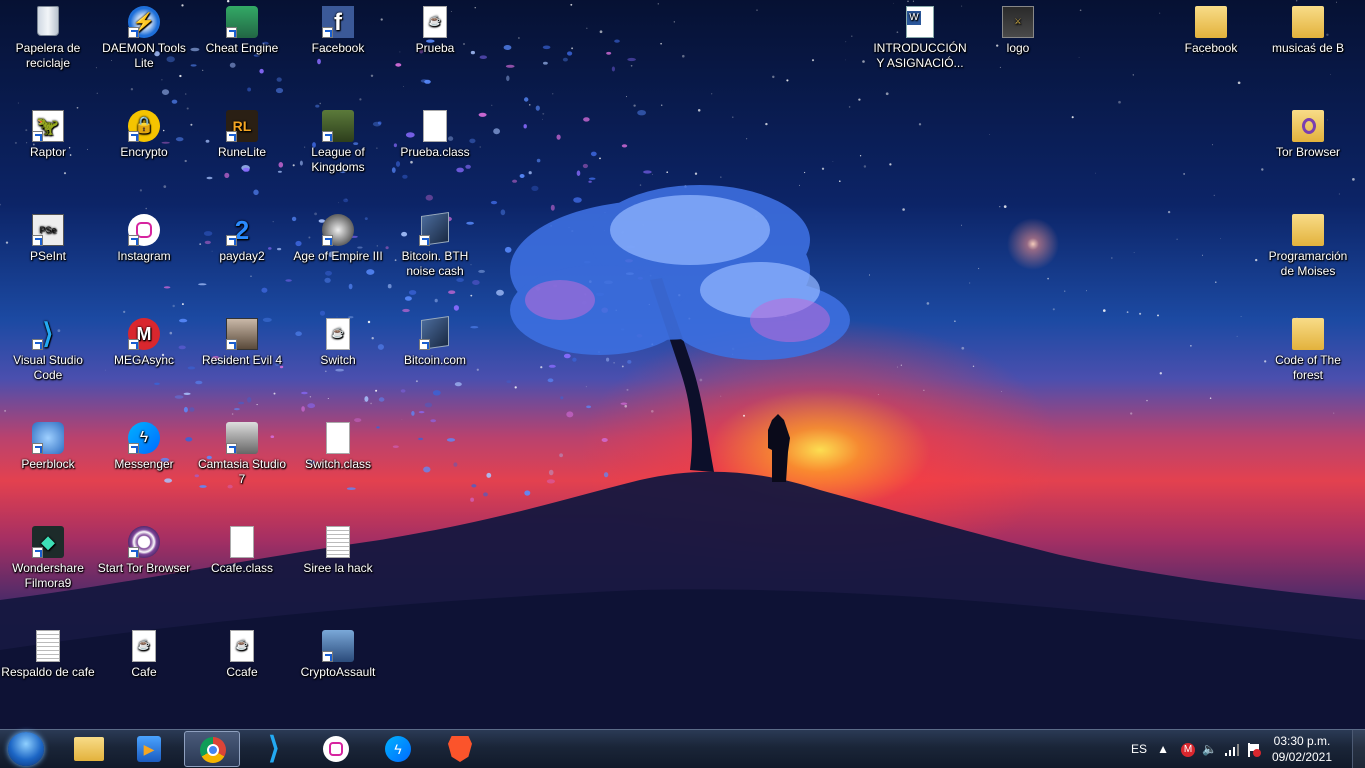  I want to click on desktop-icon-code-of-the-forest: Code of The forest, so click(1308, 350).